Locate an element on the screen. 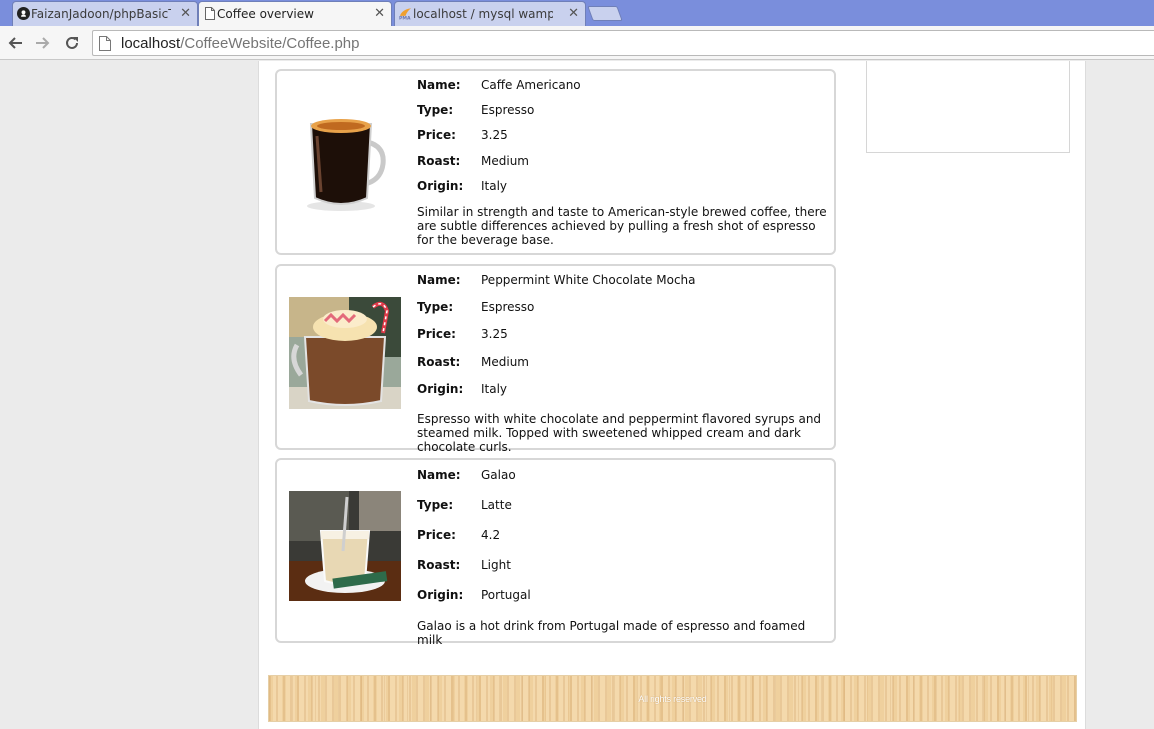 This screenshot has width=1154, height=729. galao-glass-image is located at coordinates (345, 548).